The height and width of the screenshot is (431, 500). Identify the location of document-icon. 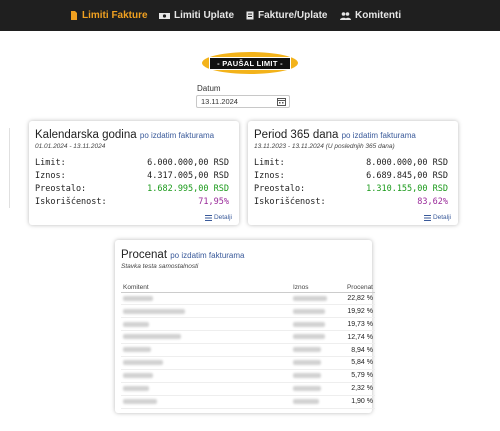
(74, 15).